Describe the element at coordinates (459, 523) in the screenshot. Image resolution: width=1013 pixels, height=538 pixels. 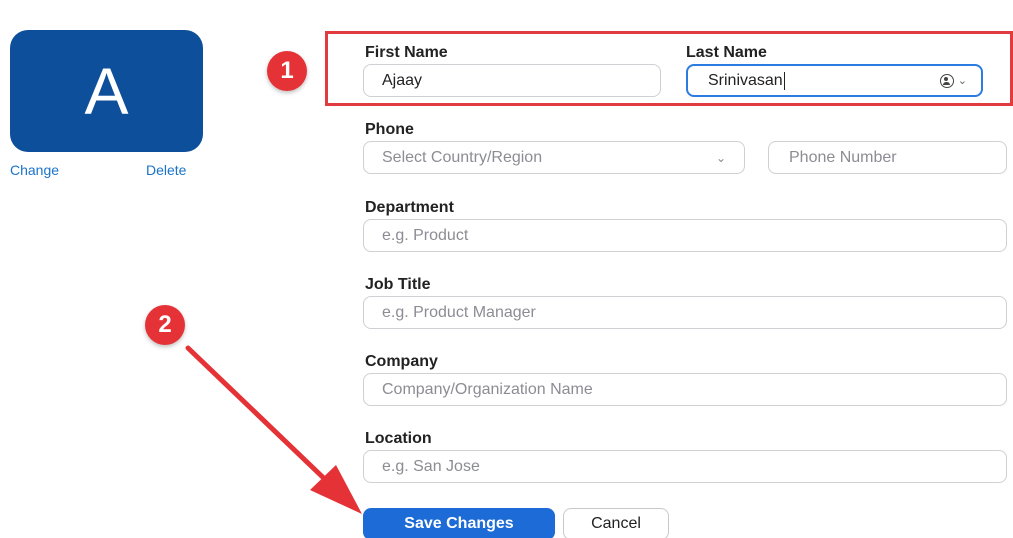
I see `save-changes-button: Save Changes` at that location.